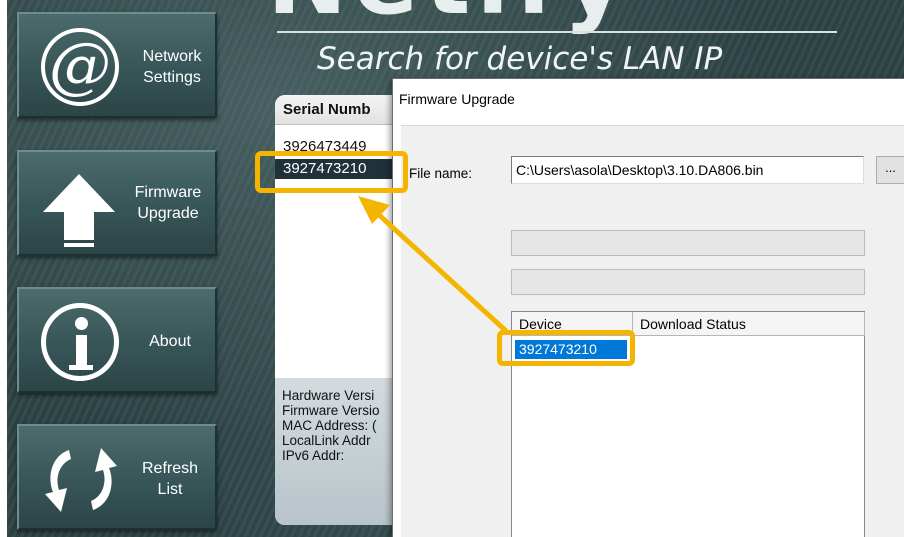 The height and width of the screenshot is (537, 904). I want to click on firmware-version-label: Firmware Versio, so click(331, 410).